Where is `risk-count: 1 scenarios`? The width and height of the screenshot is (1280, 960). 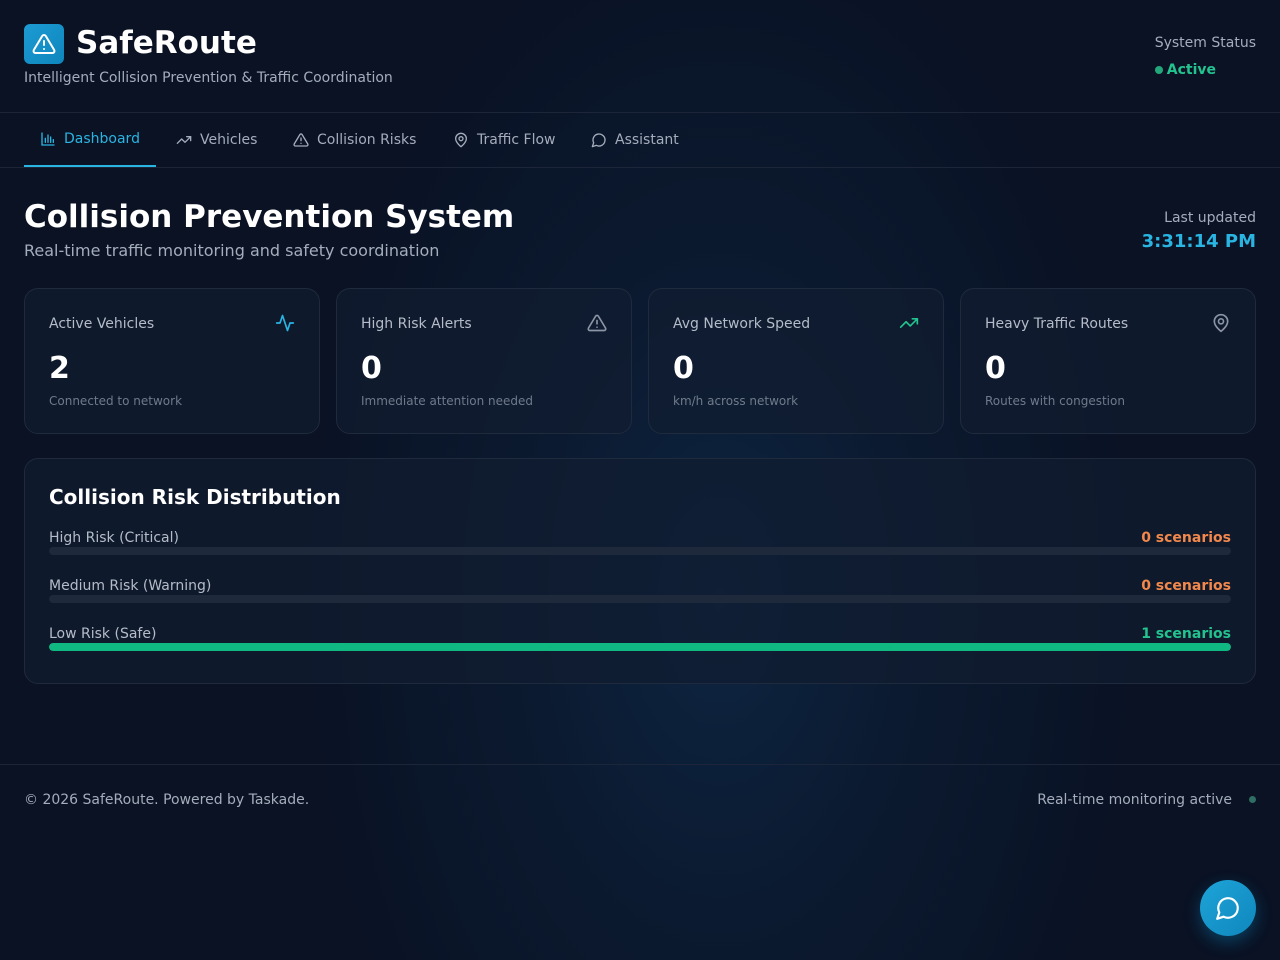 risk-count: 1 scenarios is located at coordinates (1186, 634).